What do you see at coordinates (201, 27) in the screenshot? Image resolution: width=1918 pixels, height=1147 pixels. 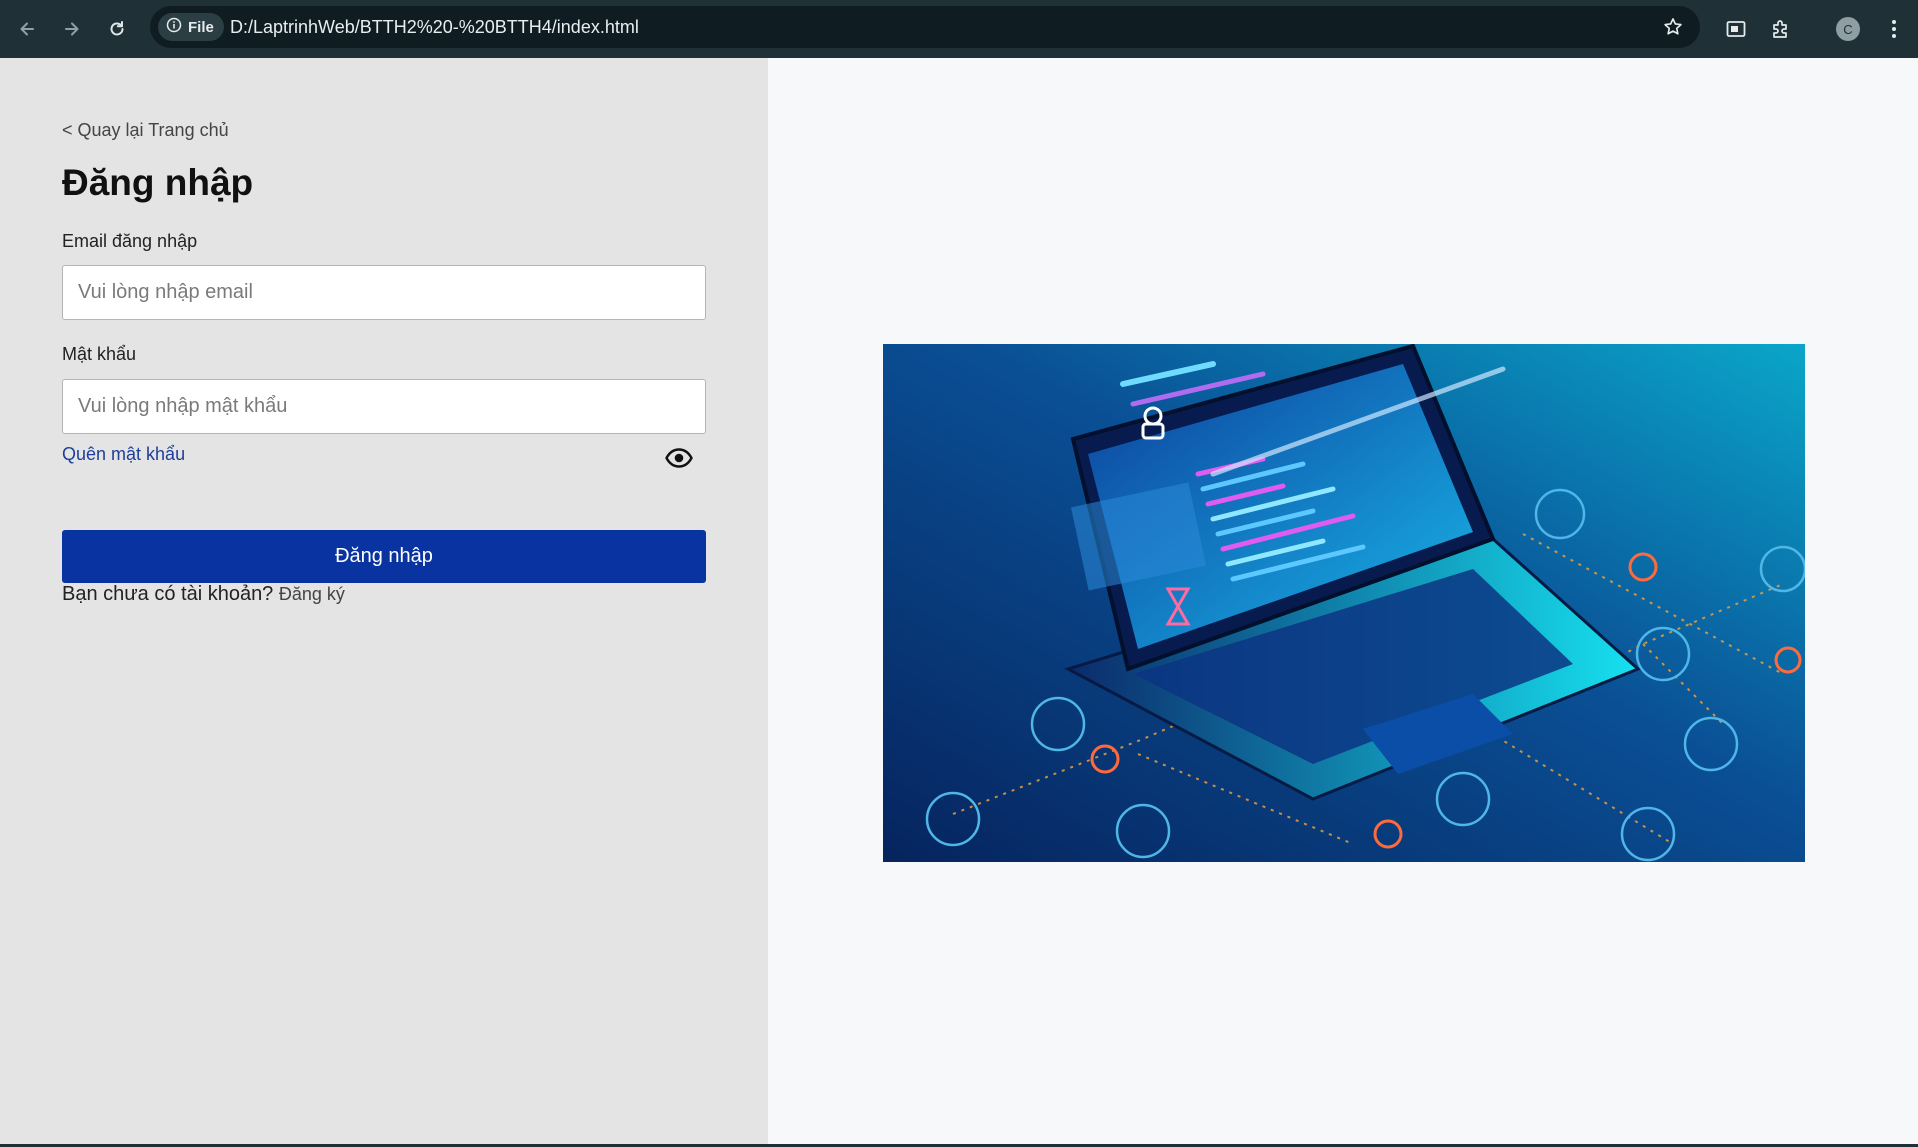 I see `site-chip-label: File` at bounding box center [201, 27].